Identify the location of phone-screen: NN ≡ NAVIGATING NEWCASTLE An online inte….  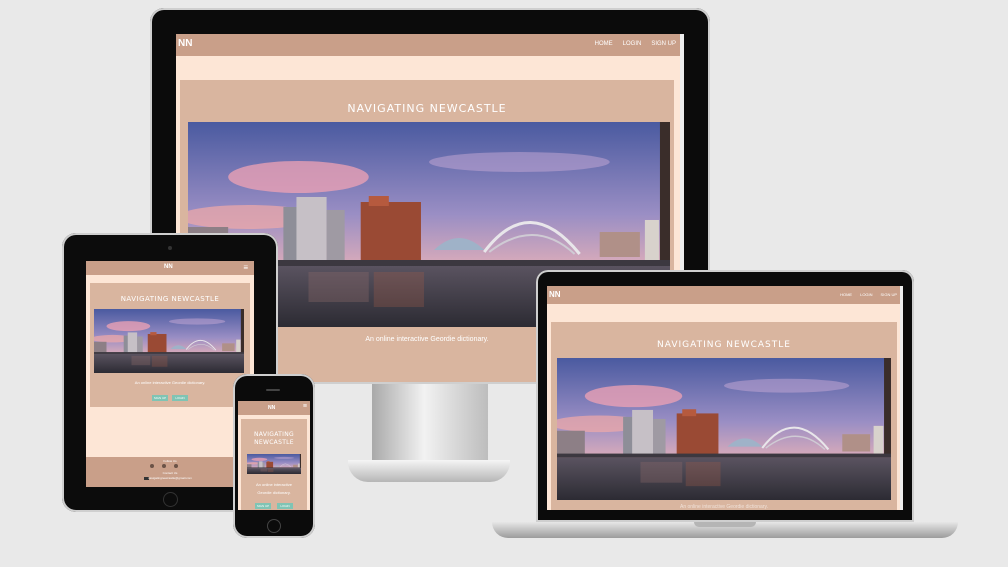
(274, 455).